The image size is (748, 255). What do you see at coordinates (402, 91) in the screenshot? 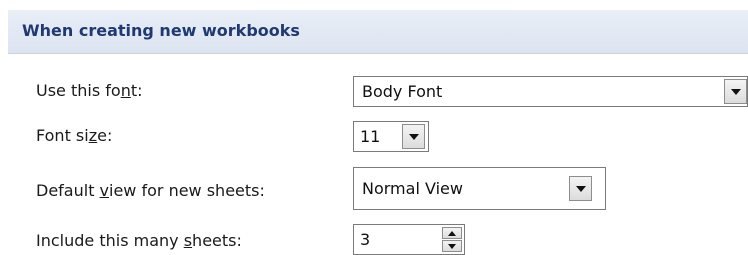
I see `font-select-value: Body Font` at bounding box center [402, 91].